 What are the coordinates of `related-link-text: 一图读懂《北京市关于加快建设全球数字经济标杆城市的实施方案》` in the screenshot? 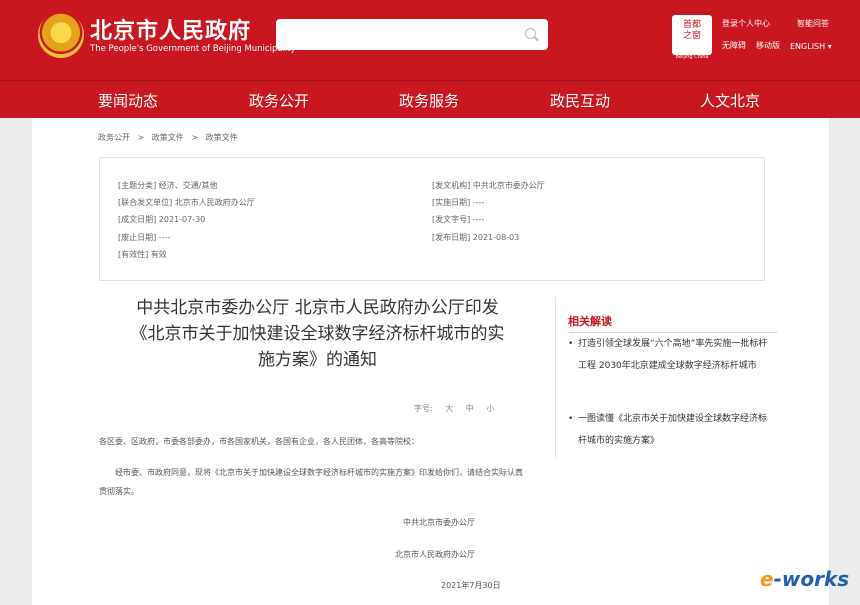 It's located at (668, 430).